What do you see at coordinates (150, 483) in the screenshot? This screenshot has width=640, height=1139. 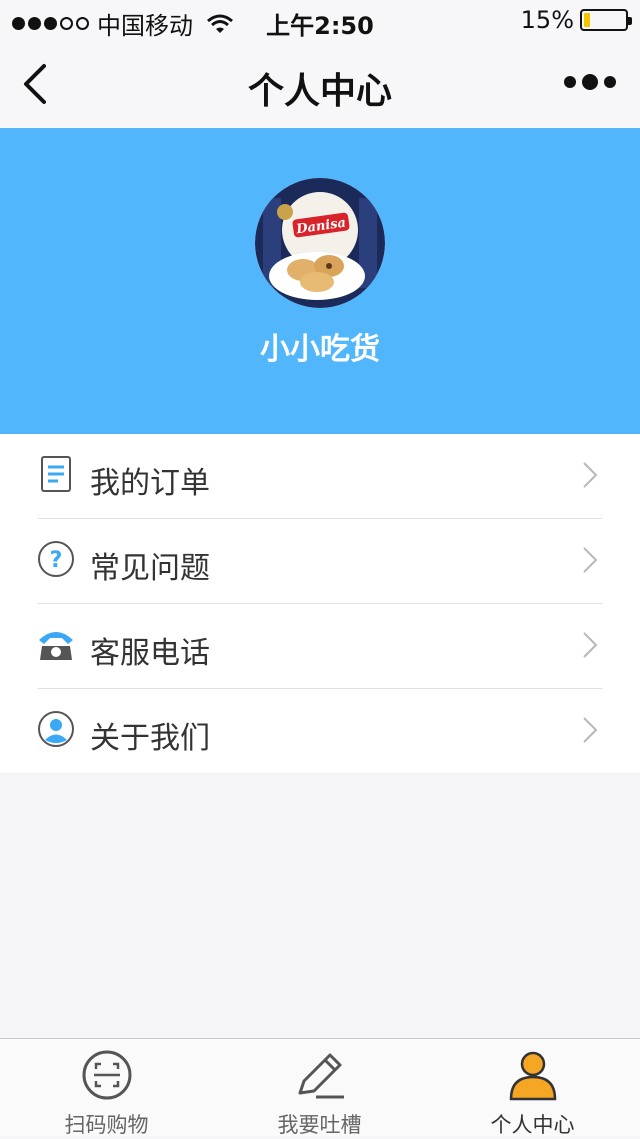 I see `menu-item-label: 我的订单` at bounding box center [150, 483].